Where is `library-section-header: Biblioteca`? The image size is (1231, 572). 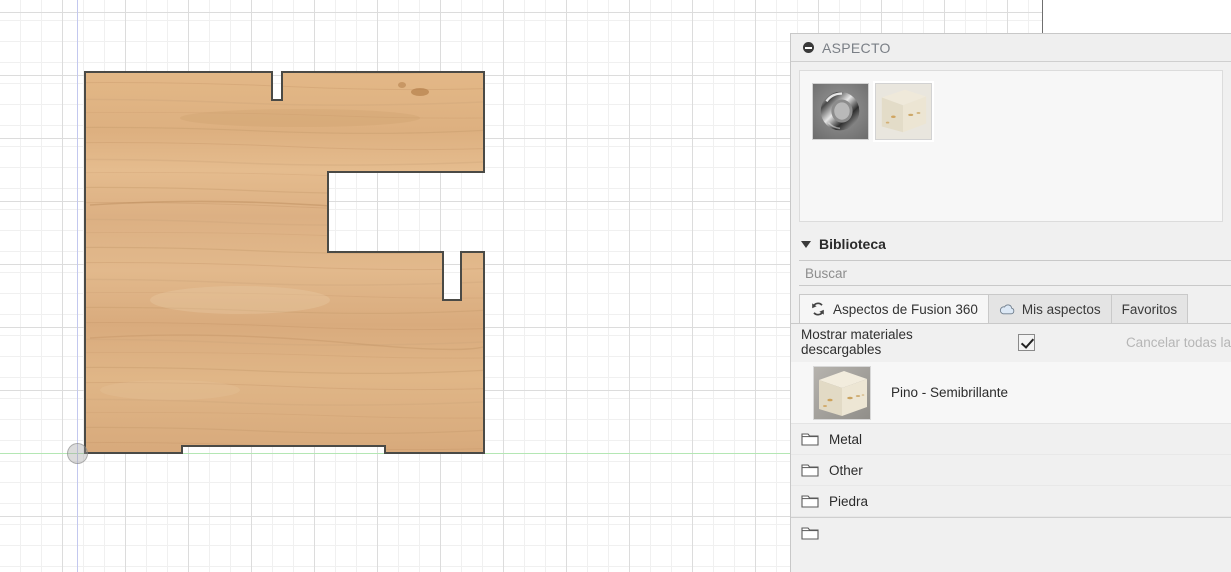
library-section-header: Biblioteca is located at coordinates (1011, 241).